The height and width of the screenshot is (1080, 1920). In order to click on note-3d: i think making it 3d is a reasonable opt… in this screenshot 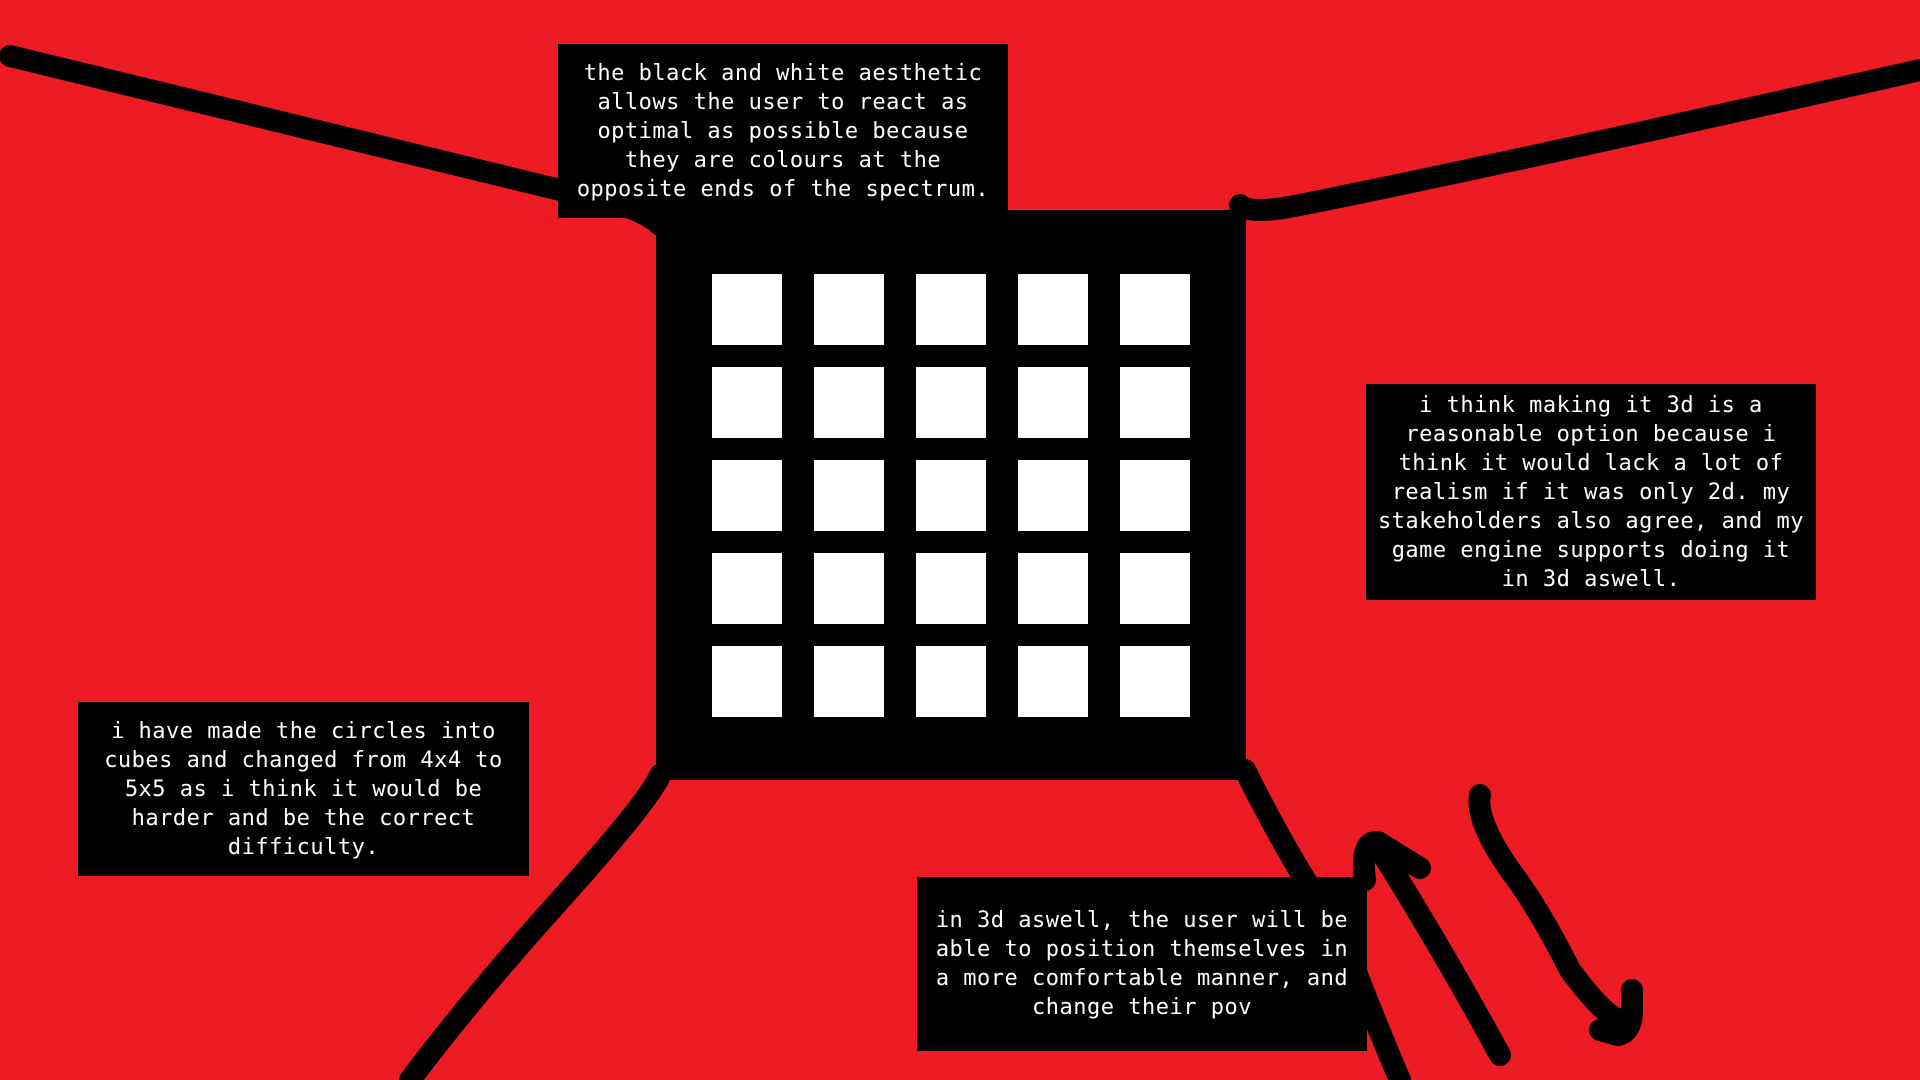, I will do `click(1591, 492)`.